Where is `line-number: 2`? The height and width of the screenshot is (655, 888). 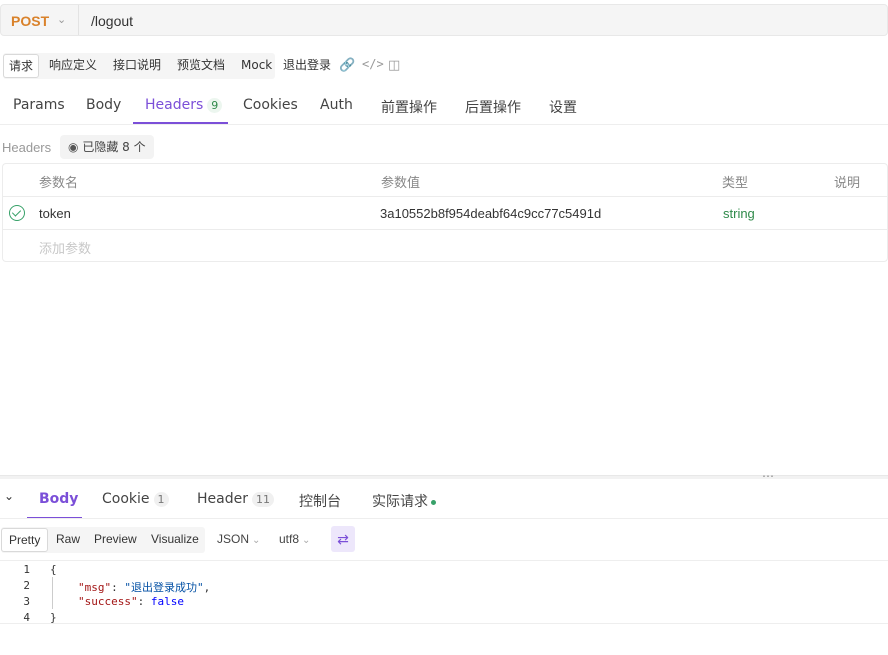 line-number: 2 is located at coordinates (26, 585).